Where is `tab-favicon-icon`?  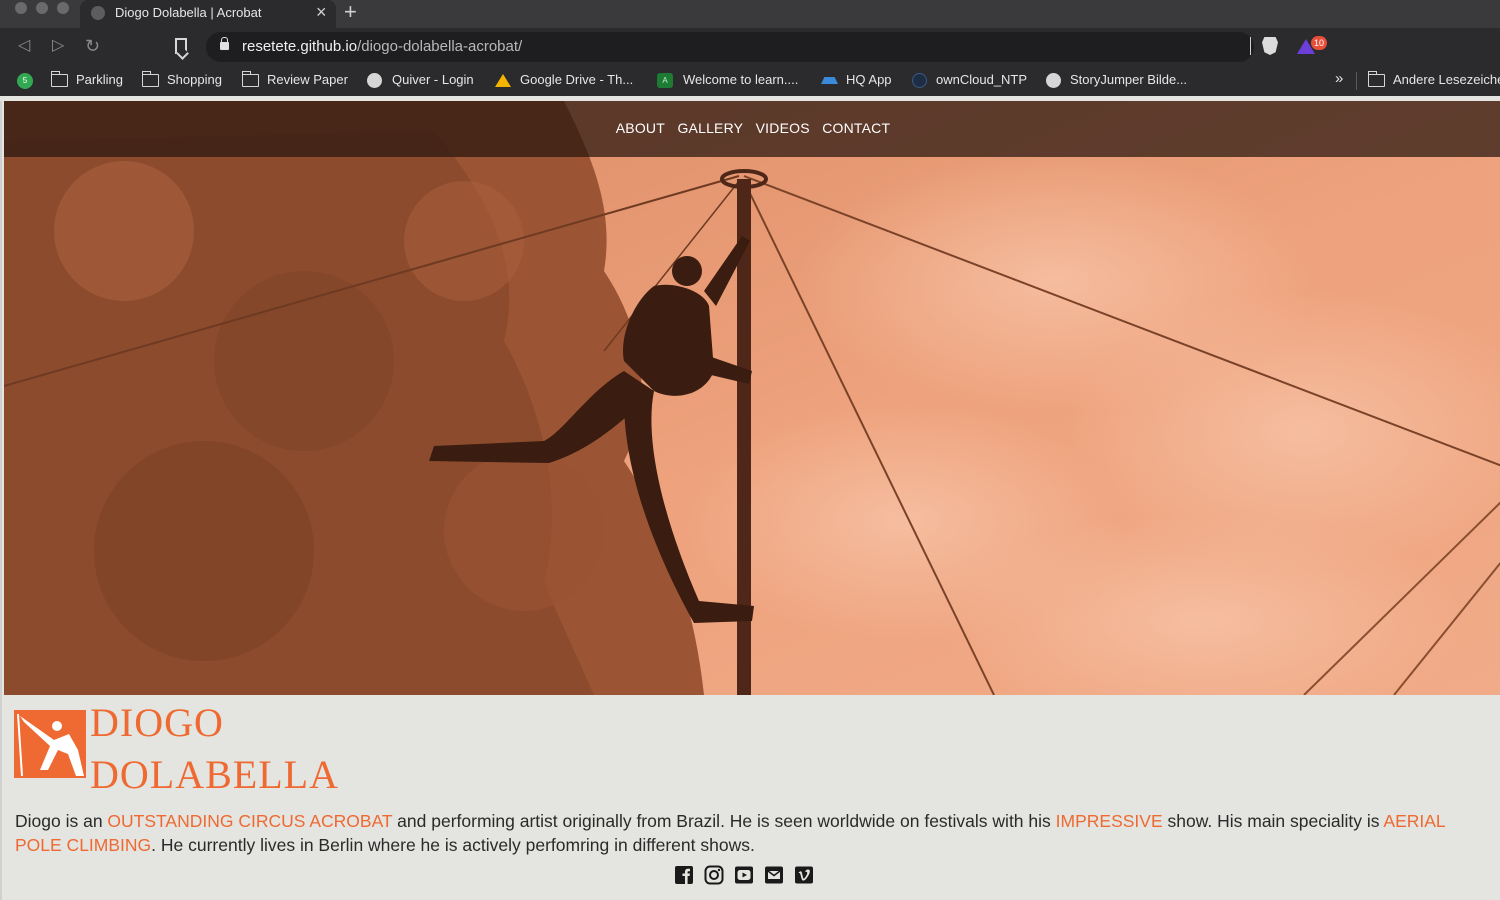 tab-favicon-icon is located at coordinates (98, 13).